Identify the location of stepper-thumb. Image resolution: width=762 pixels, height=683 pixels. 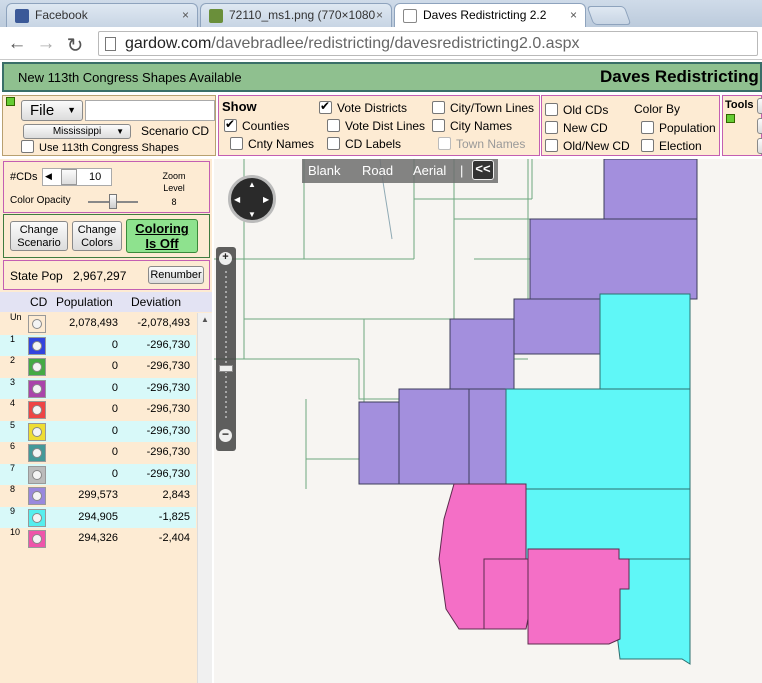
(69, 177).